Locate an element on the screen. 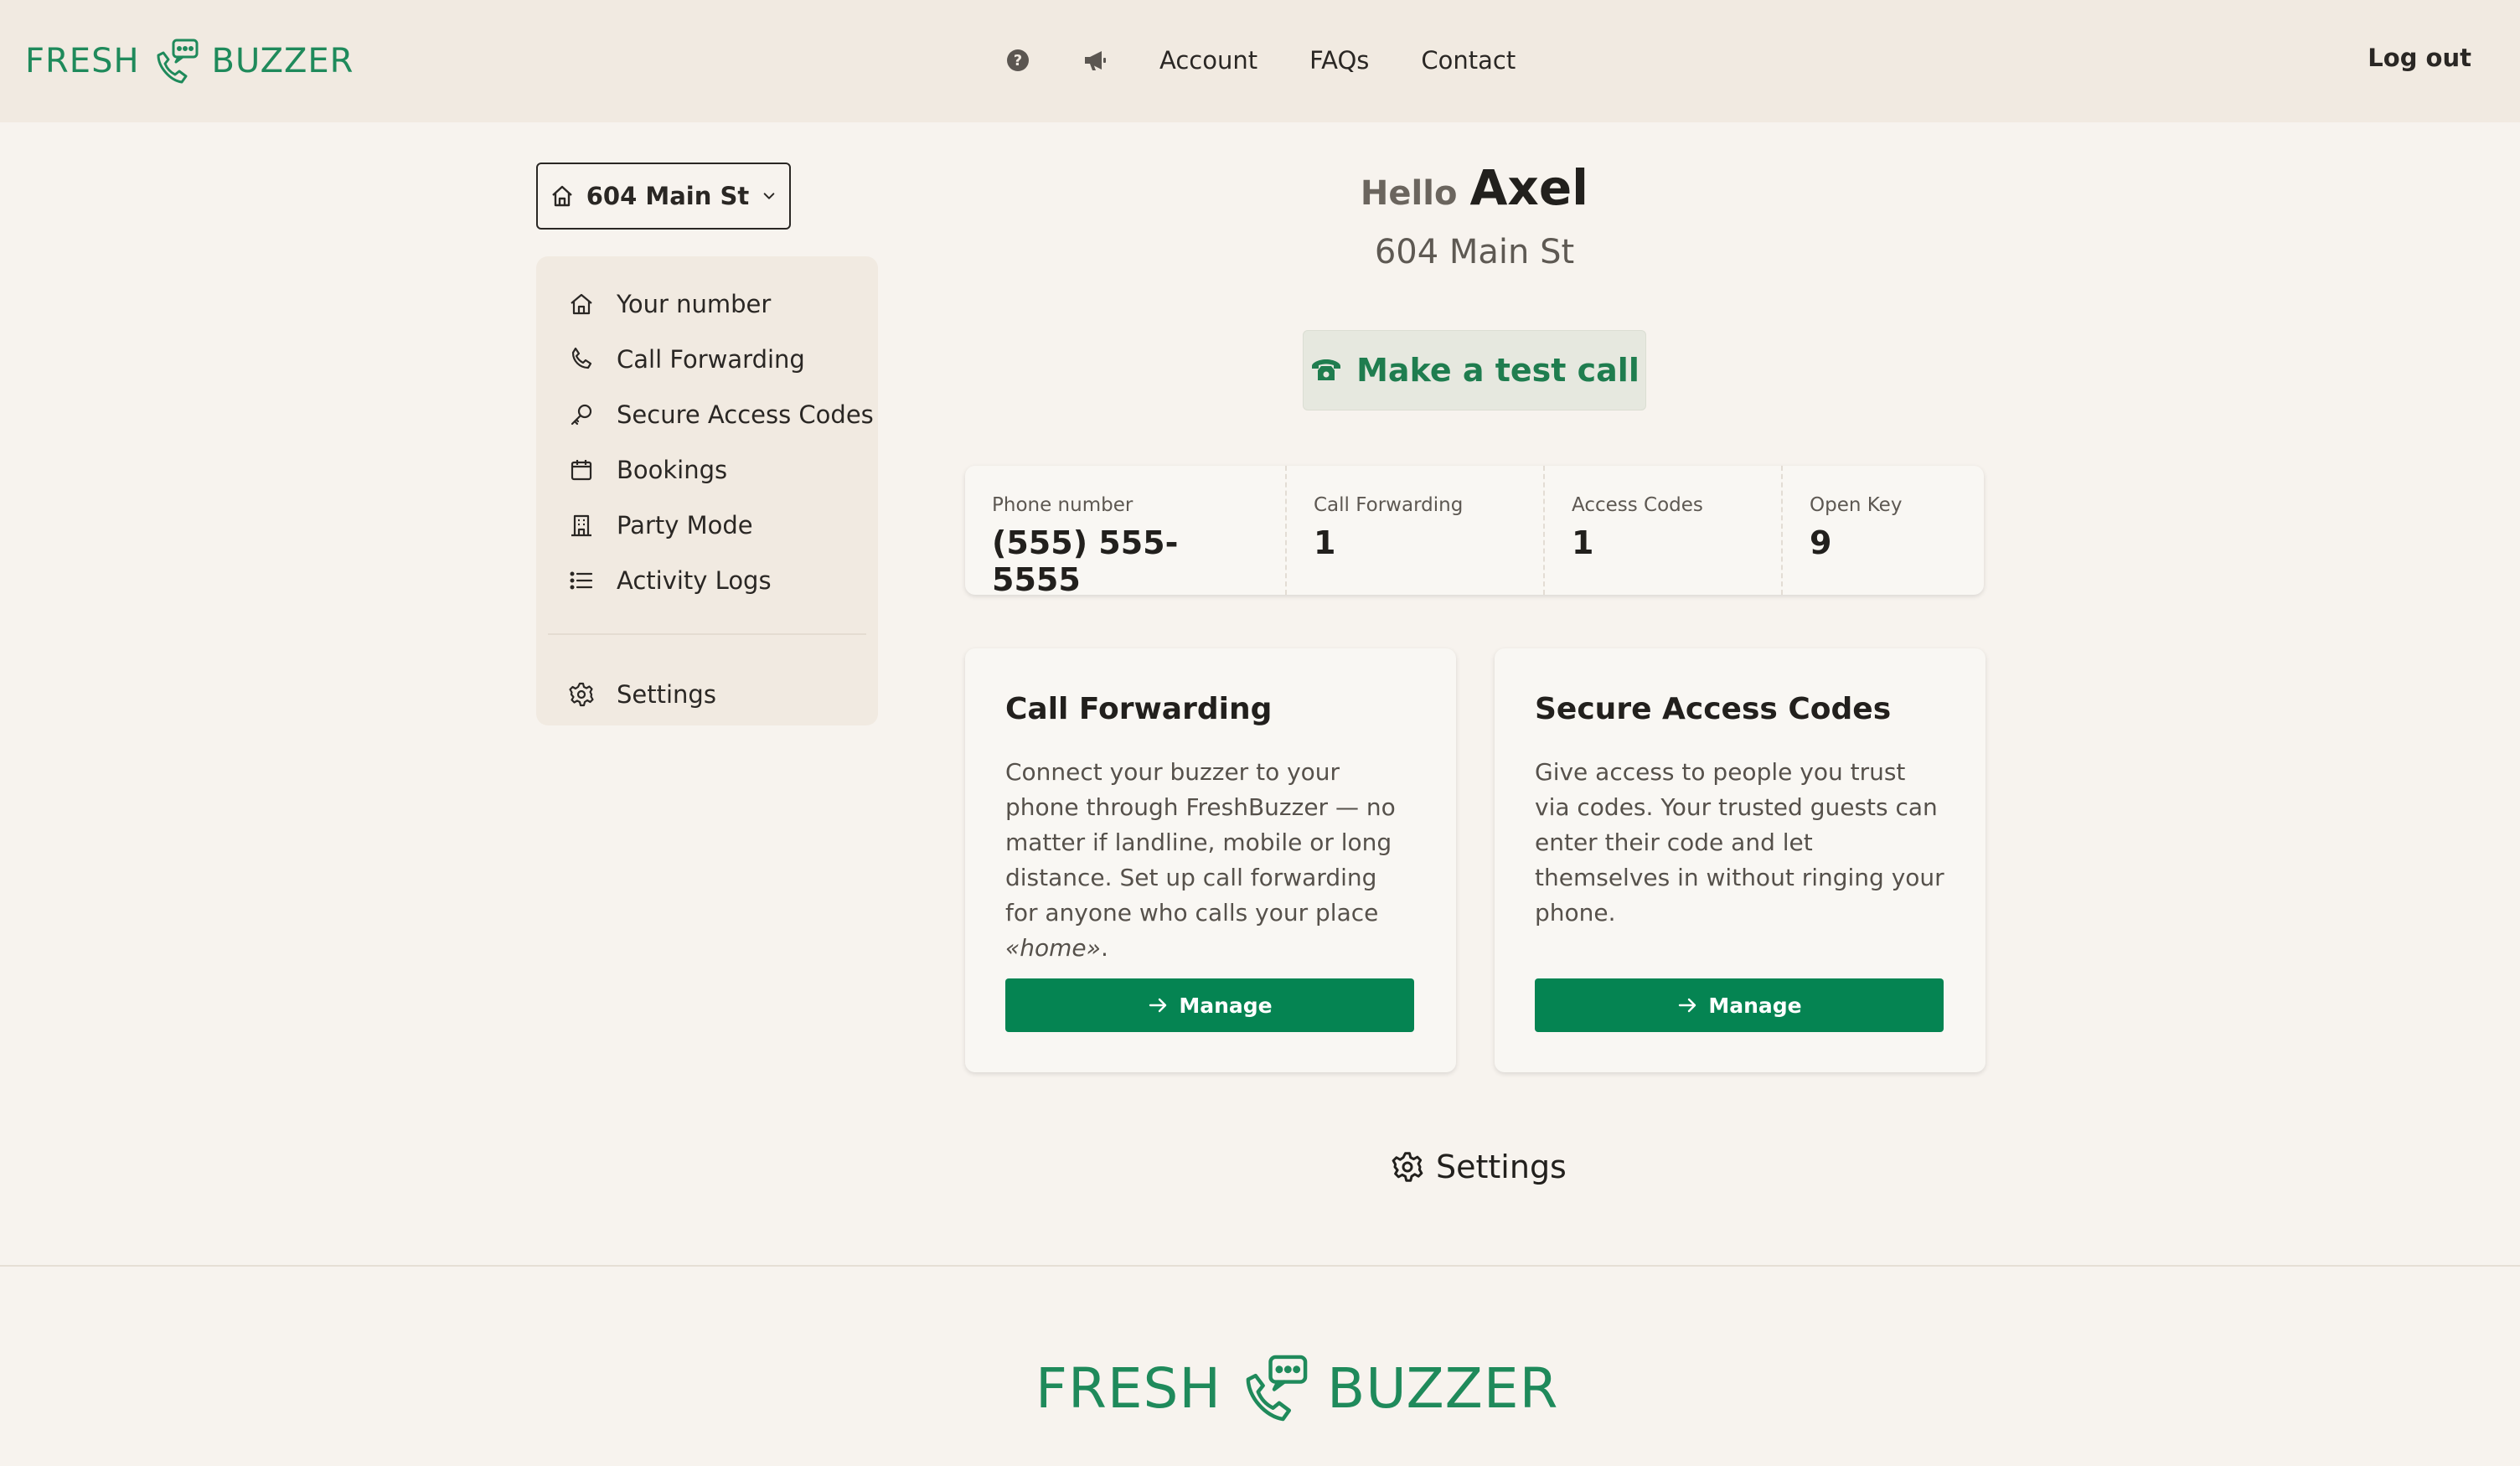 This screenshot has height=1466, width=2520. address-select: 604 Main St is located at coordinates (663, 197).